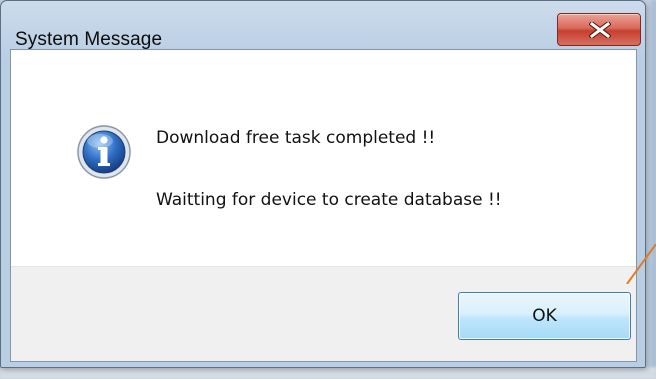  I want to click on close-button, so click(599, 29).